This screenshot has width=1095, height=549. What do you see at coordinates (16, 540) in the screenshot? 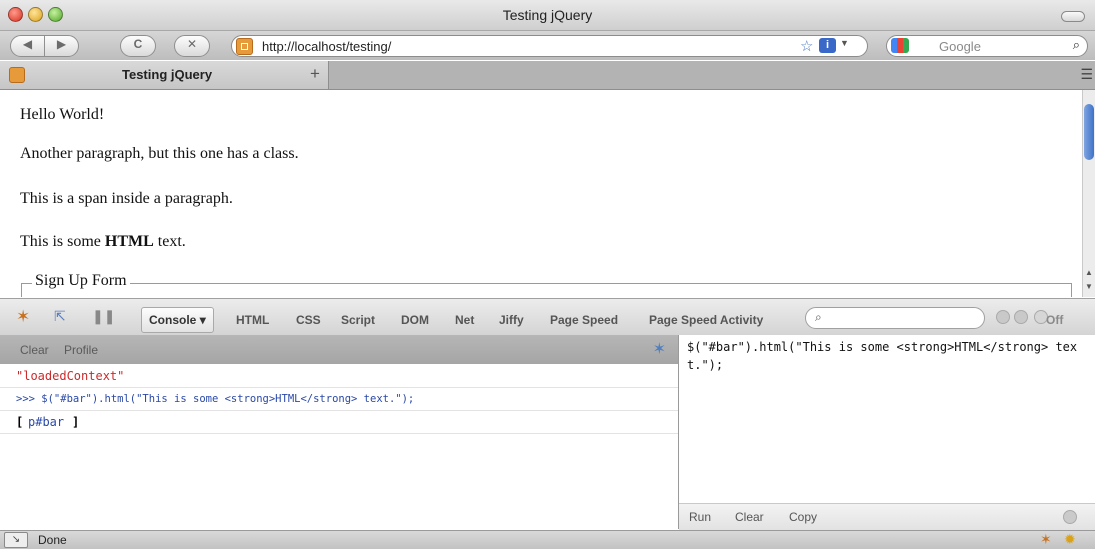
I see `sidebar-toggle-icon: ↘` at bounding box center [16, 540].